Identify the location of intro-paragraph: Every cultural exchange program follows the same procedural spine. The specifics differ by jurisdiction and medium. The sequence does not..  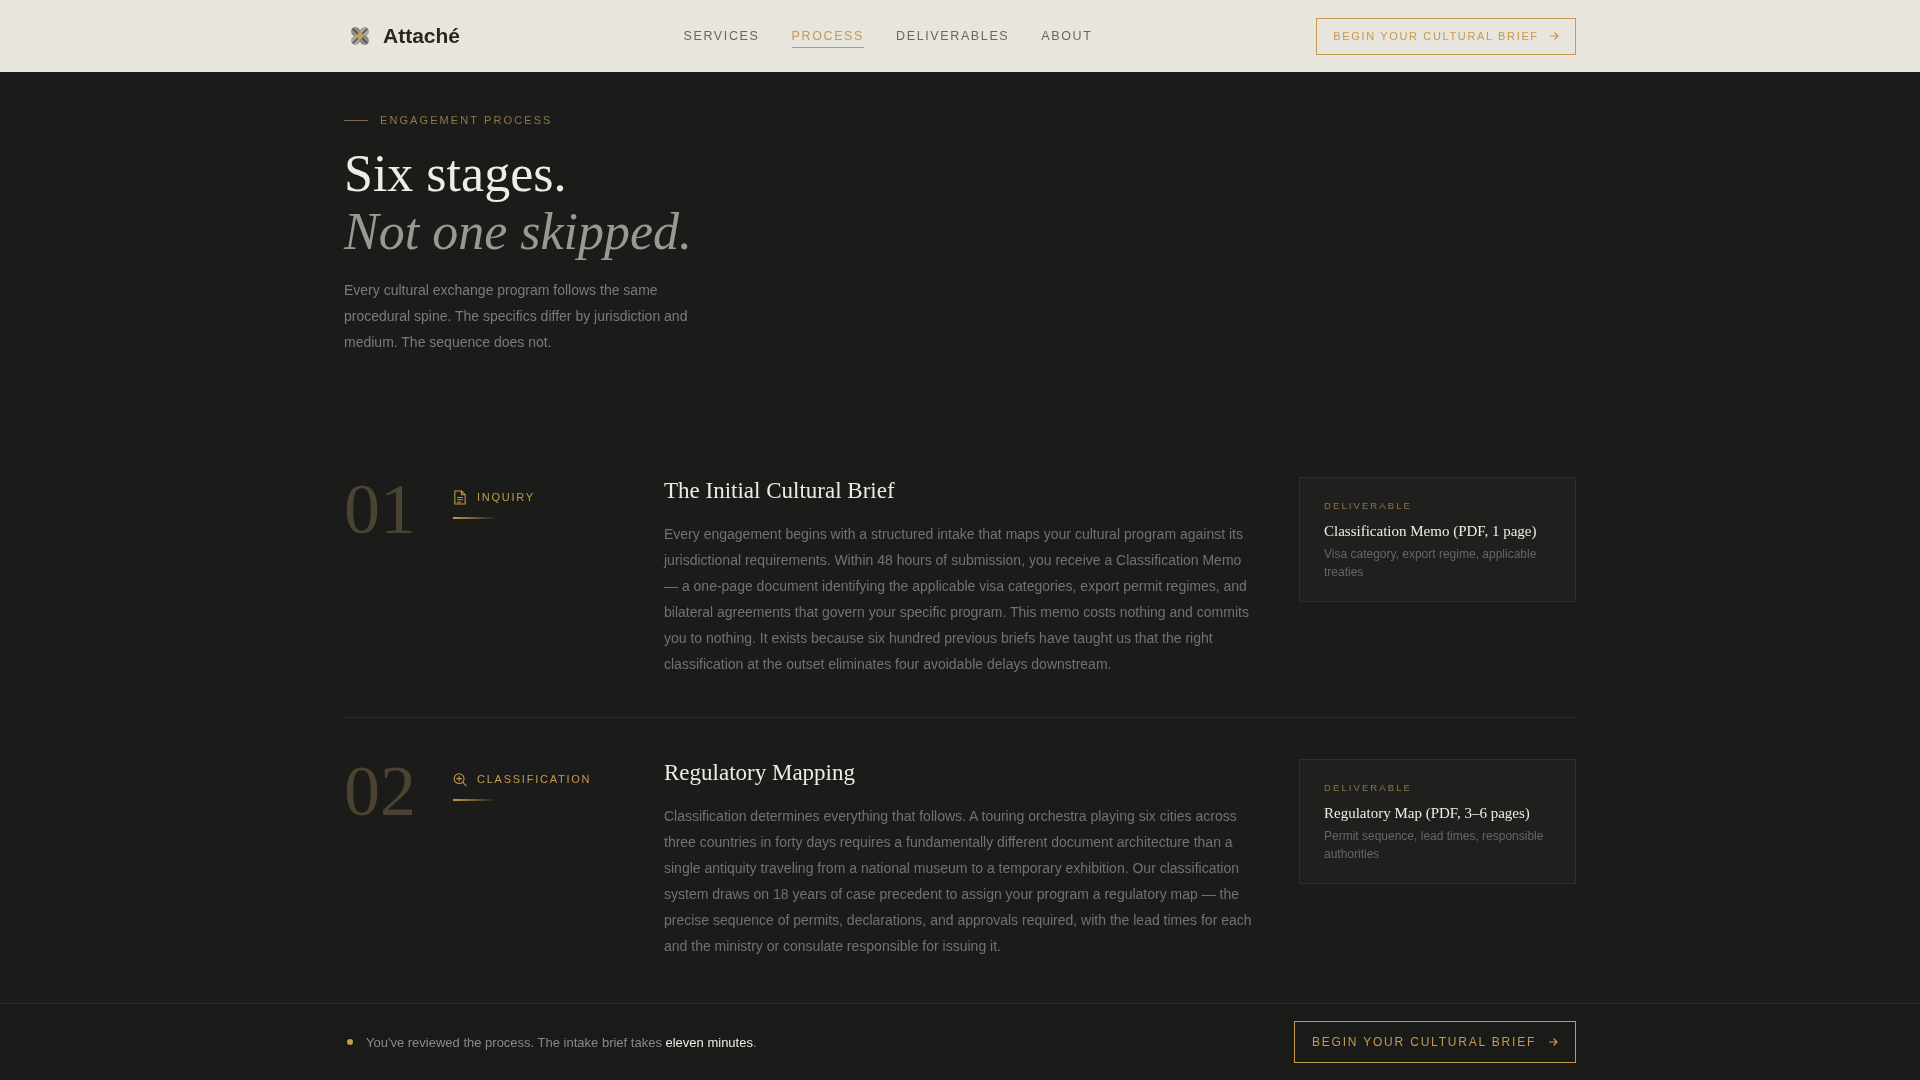
(516, 316).